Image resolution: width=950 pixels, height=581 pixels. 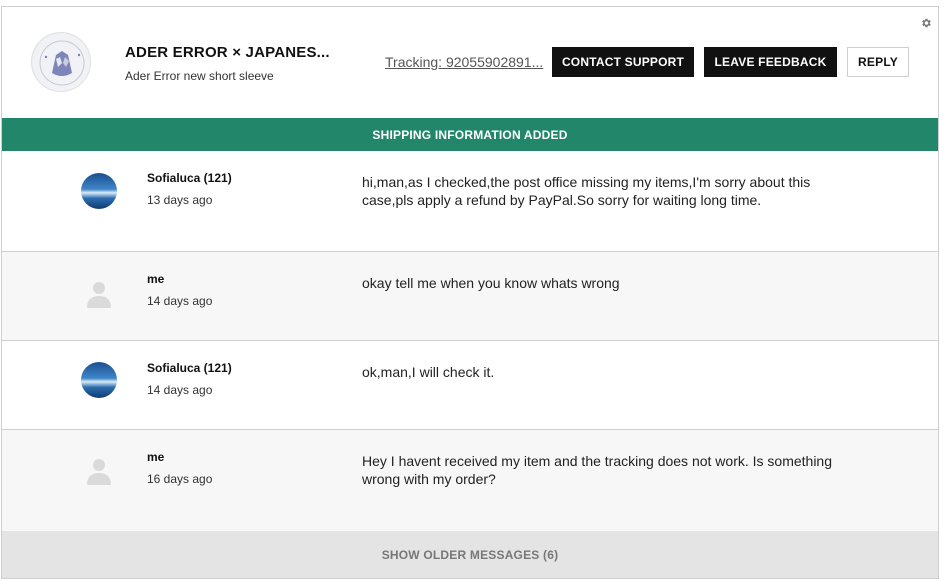 I want to click on message-text: okay tell me when you know whats wrong, so click(x=491, y=283).